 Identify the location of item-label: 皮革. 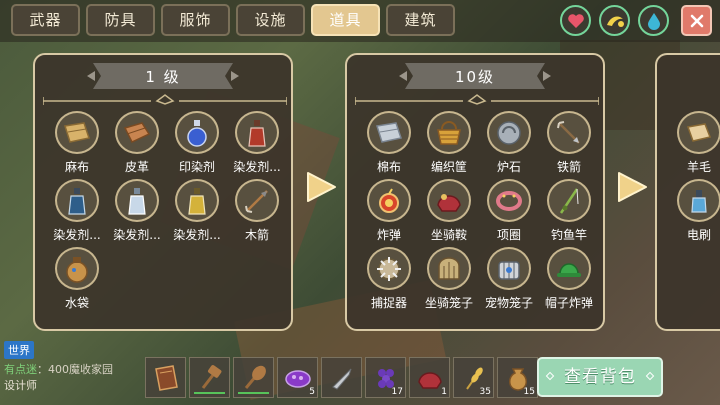
(136, 167).